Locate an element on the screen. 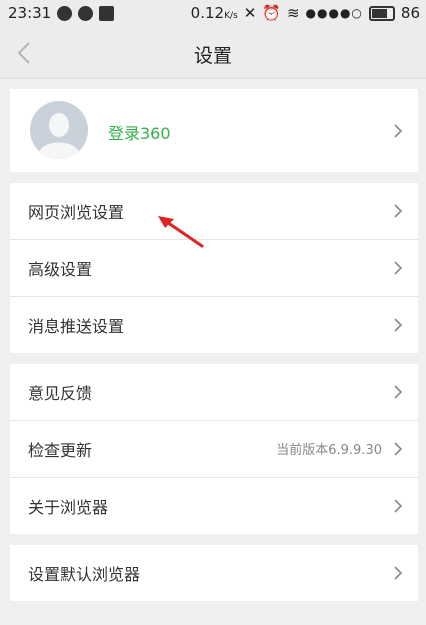 The height and width of the screenshot is (625, 426). menu-item-label: 意见反馈 is located at coordinates (60, 393).